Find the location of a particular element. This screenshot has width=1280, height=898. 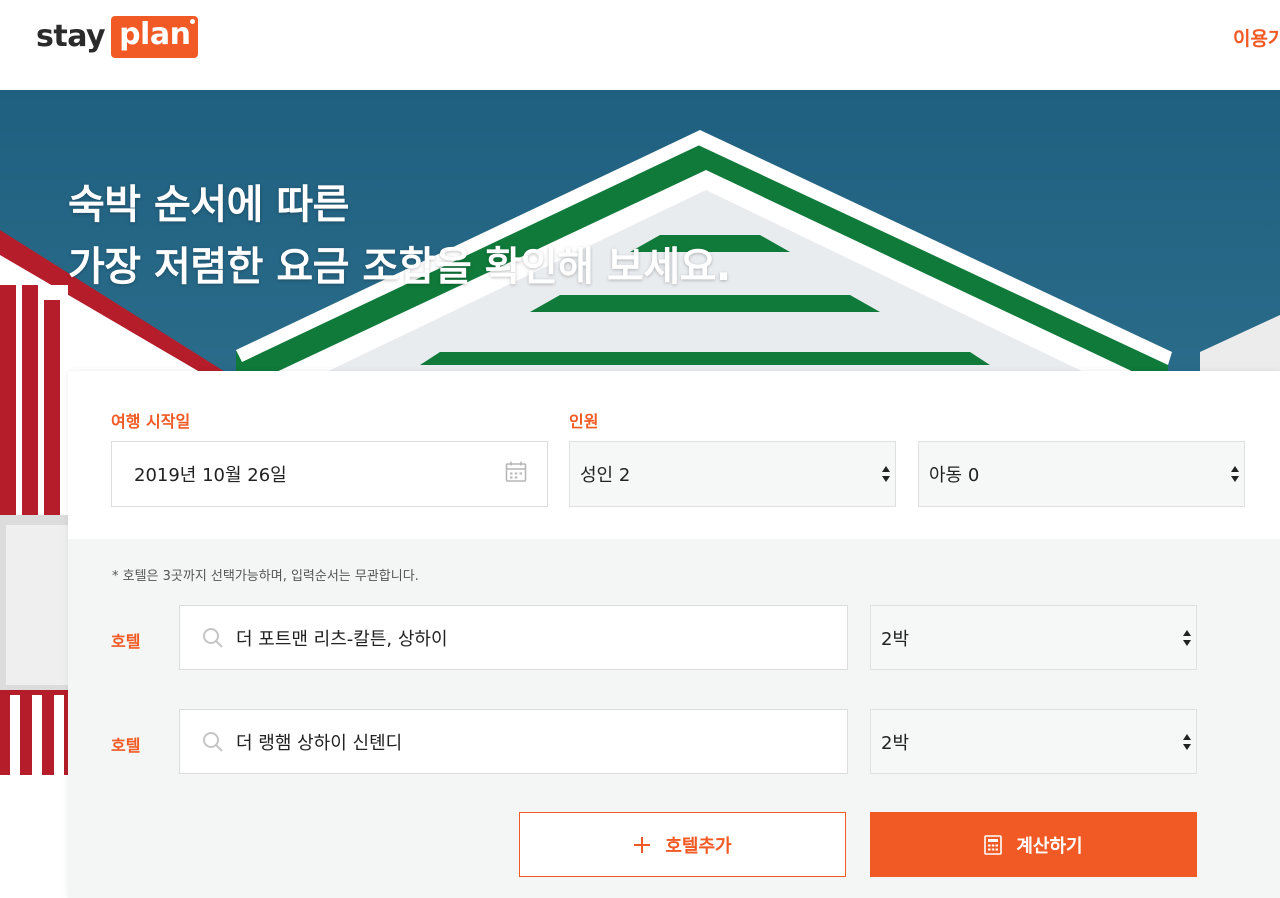

hero-title: 숙박 순서에 따른 가장 저렴한 요금 조합을 확인해 보세요. is located at coordinates (399, 236).